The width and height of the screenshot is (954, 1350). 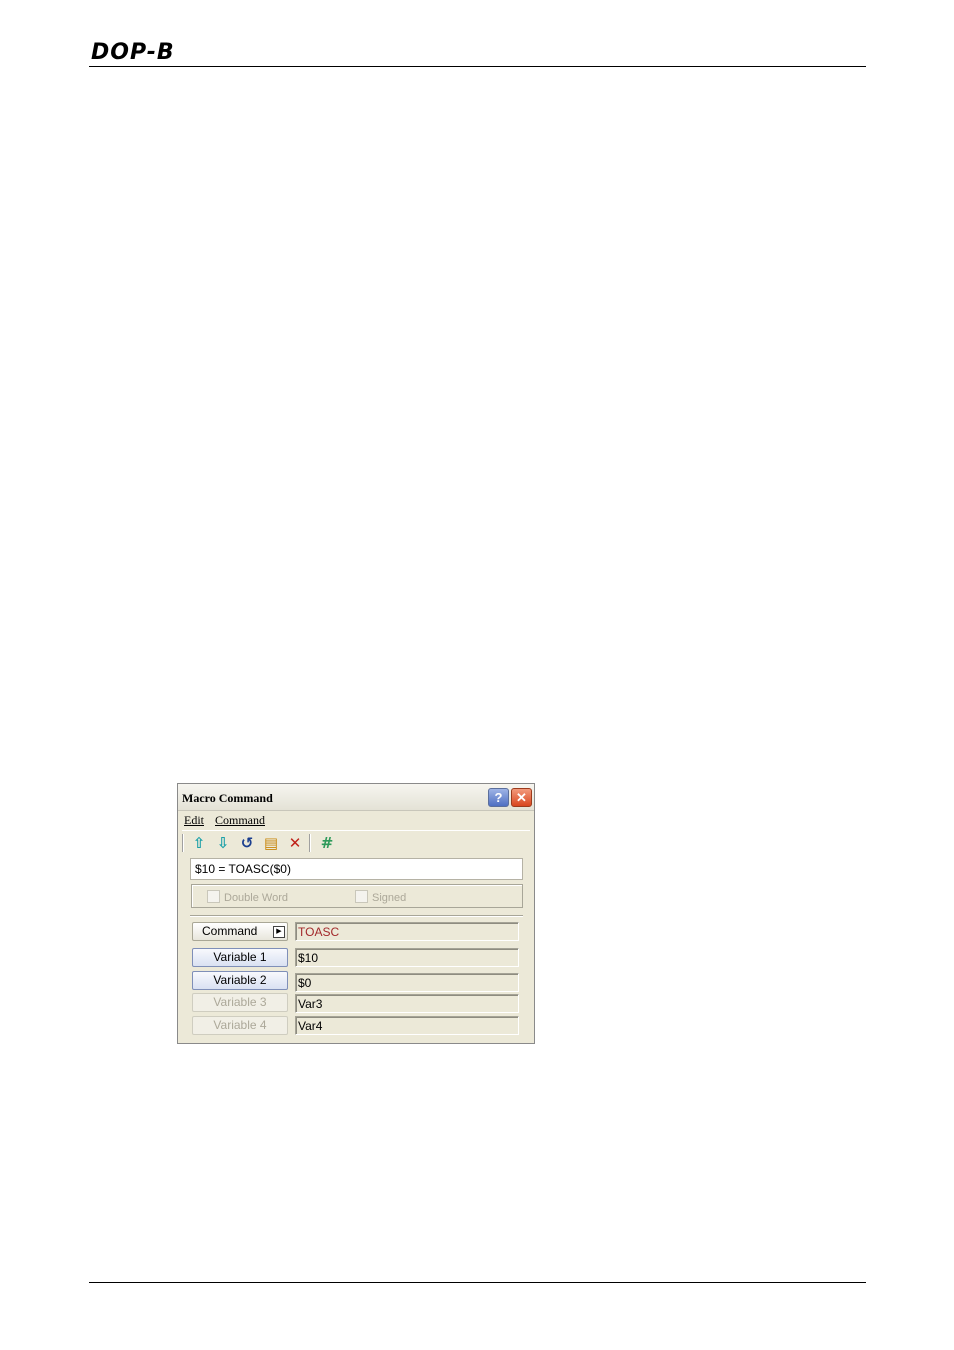 I want to click on signed-checkbox: Signed, so click(x=380, y=897).